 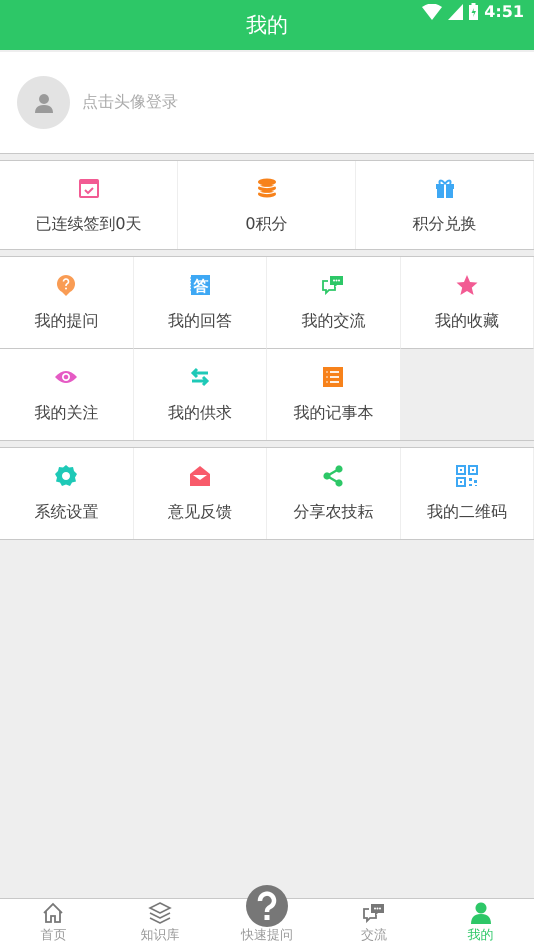 What do you see at coordinates (466, 285) in the screenshot?
I see `star-icon` at bounding box center [466, 285].